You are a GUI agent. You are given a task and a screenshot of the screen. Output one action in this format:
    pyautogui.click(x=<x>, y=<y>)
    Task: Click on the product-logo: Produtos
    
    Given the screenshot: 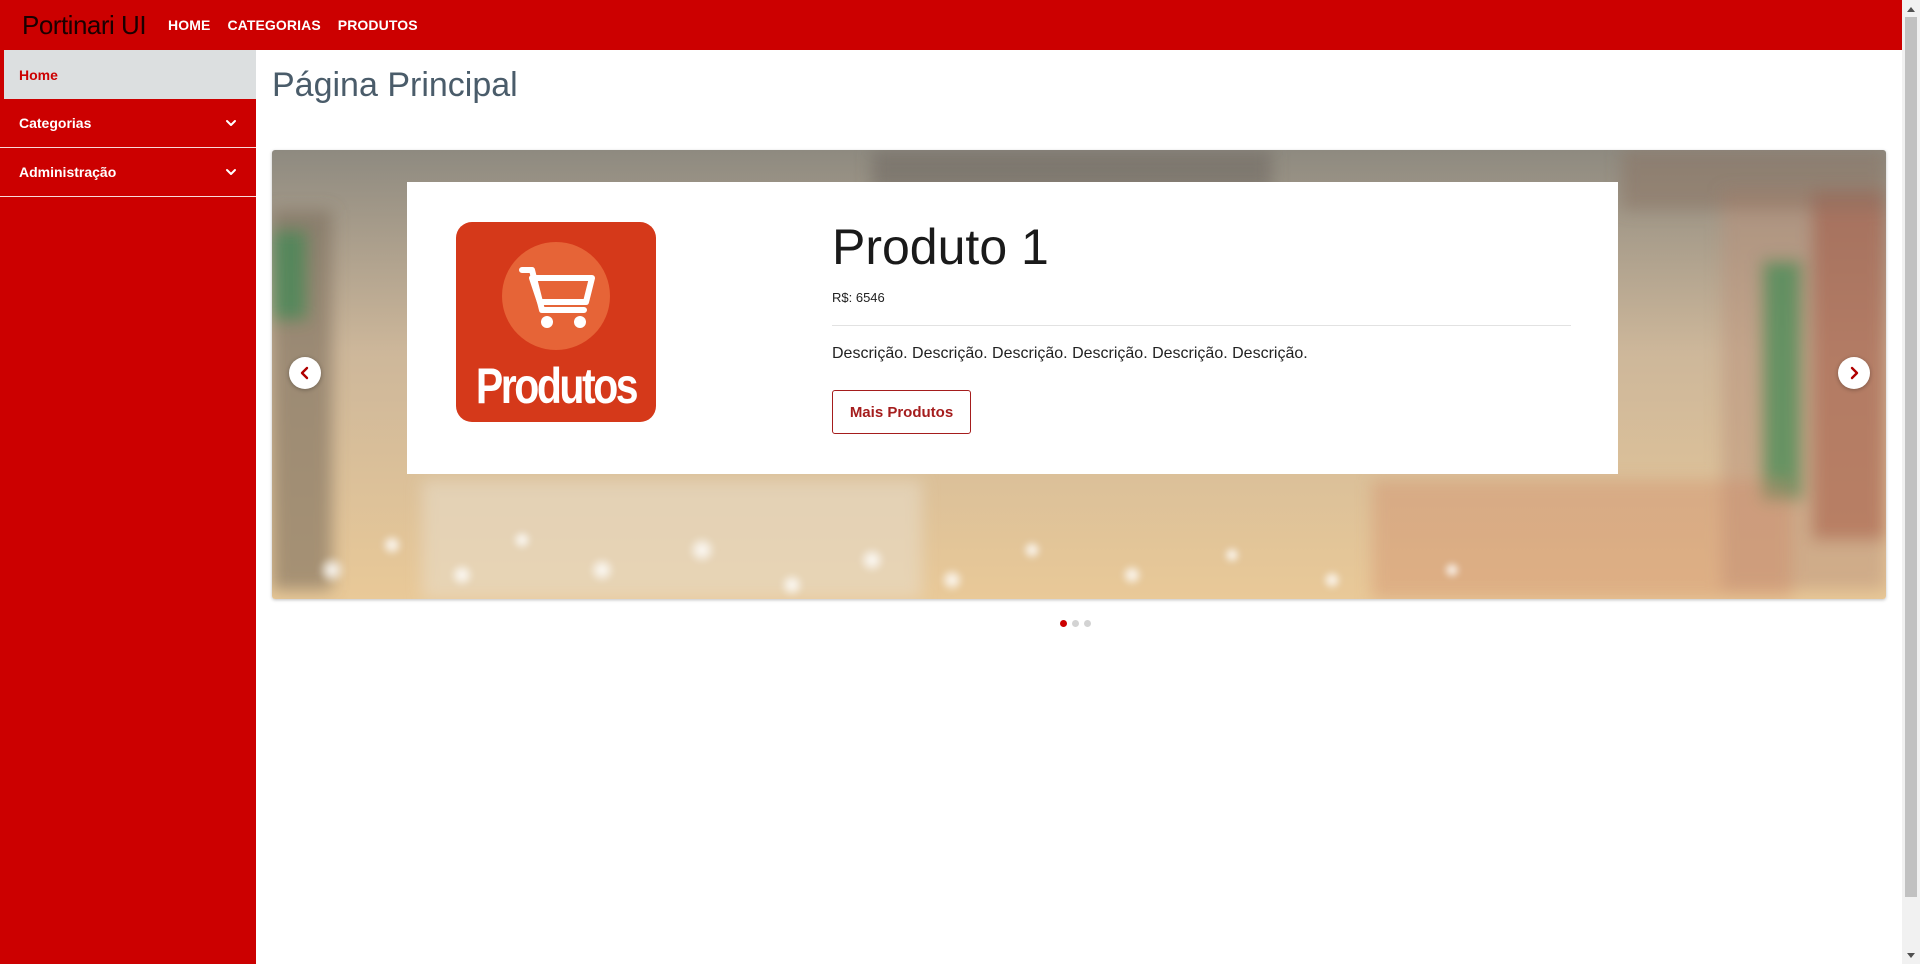 What is the action you would take?
    pyautogui.click(x=556, y=322)
    